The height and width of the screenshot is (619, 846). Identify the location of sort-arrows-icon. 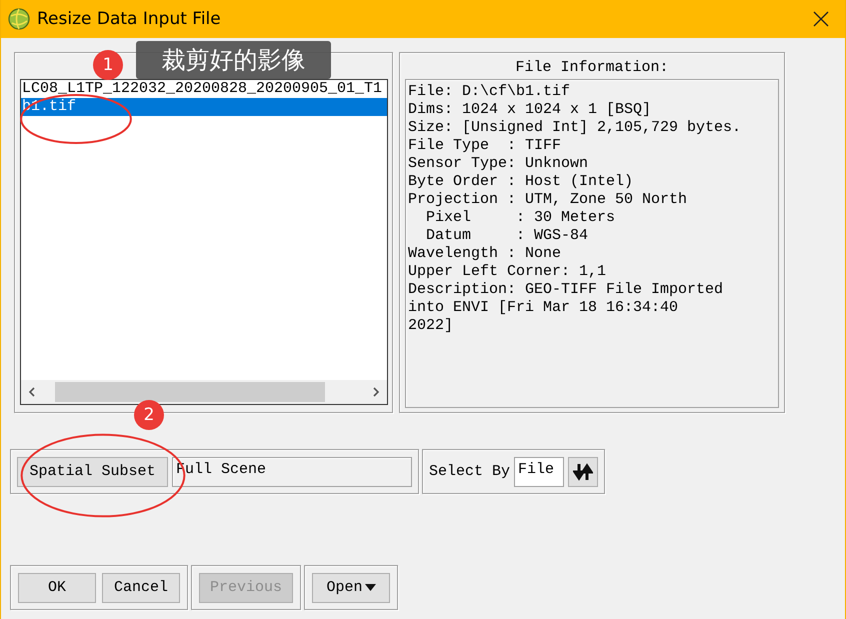
(582, 471).